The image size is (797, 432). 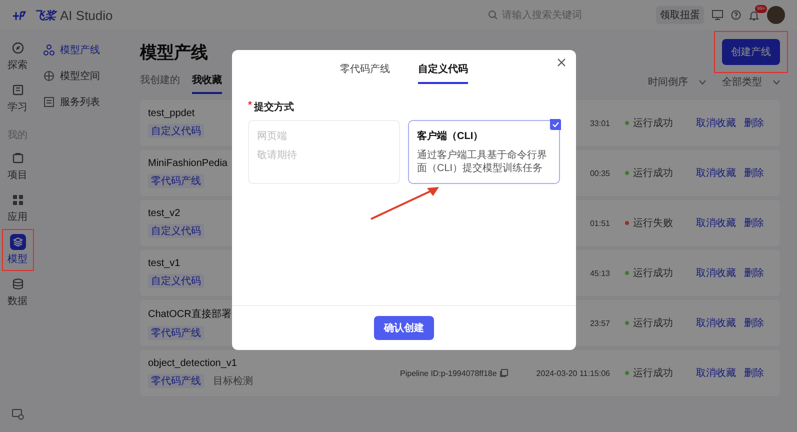 I want to click on page-title: 模型产线, so click(x=174, y=53).